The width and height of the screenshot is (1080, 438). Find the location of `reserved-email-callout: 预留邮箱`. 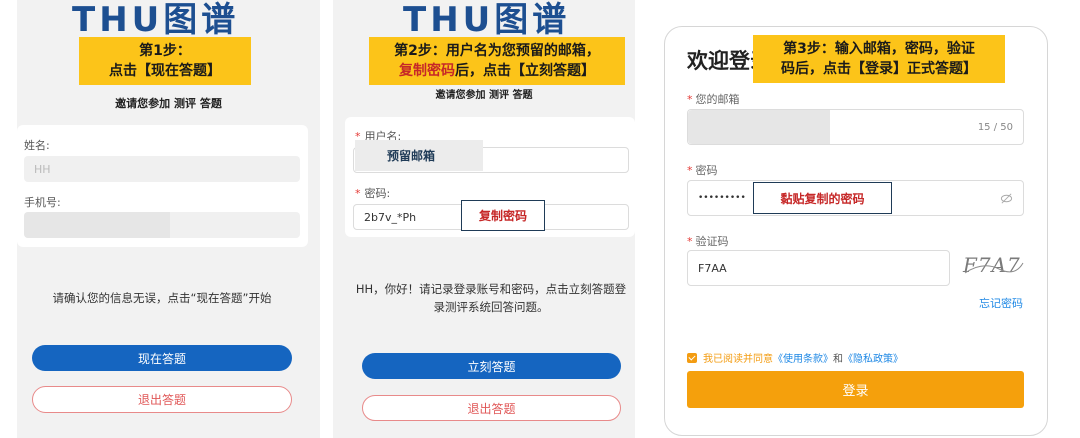

reserved-email-callout: 预留邮箱 is located at coordinates (419, 155).